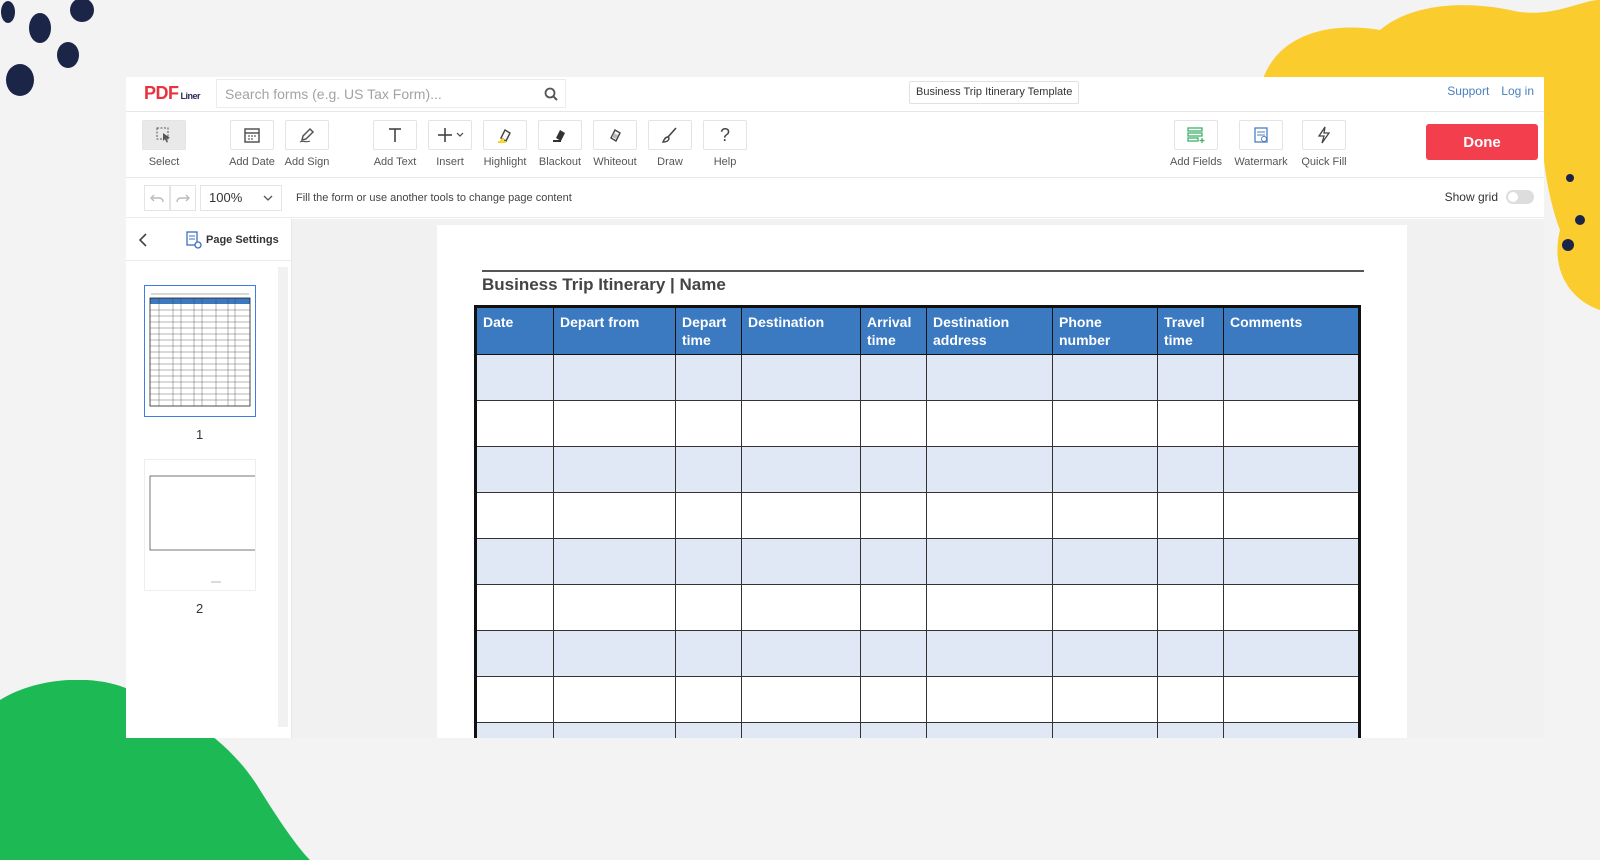  What do you see at coordinates (1520, 197) in the screenshot?
I see `grid-switch` at bounding box center [1520, 197].